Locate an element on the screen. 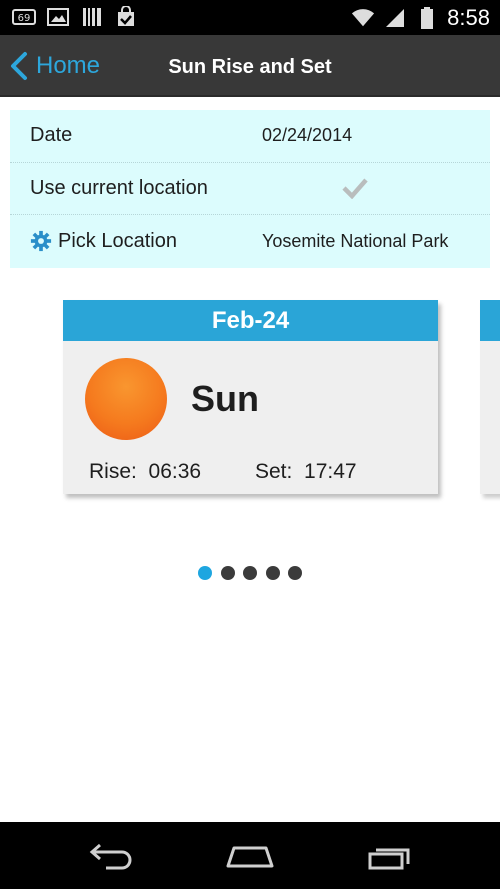 Image resolution: width=500 pixels, height=889 pixels. notification-icons: 69 is located at coordinates (75, 17).